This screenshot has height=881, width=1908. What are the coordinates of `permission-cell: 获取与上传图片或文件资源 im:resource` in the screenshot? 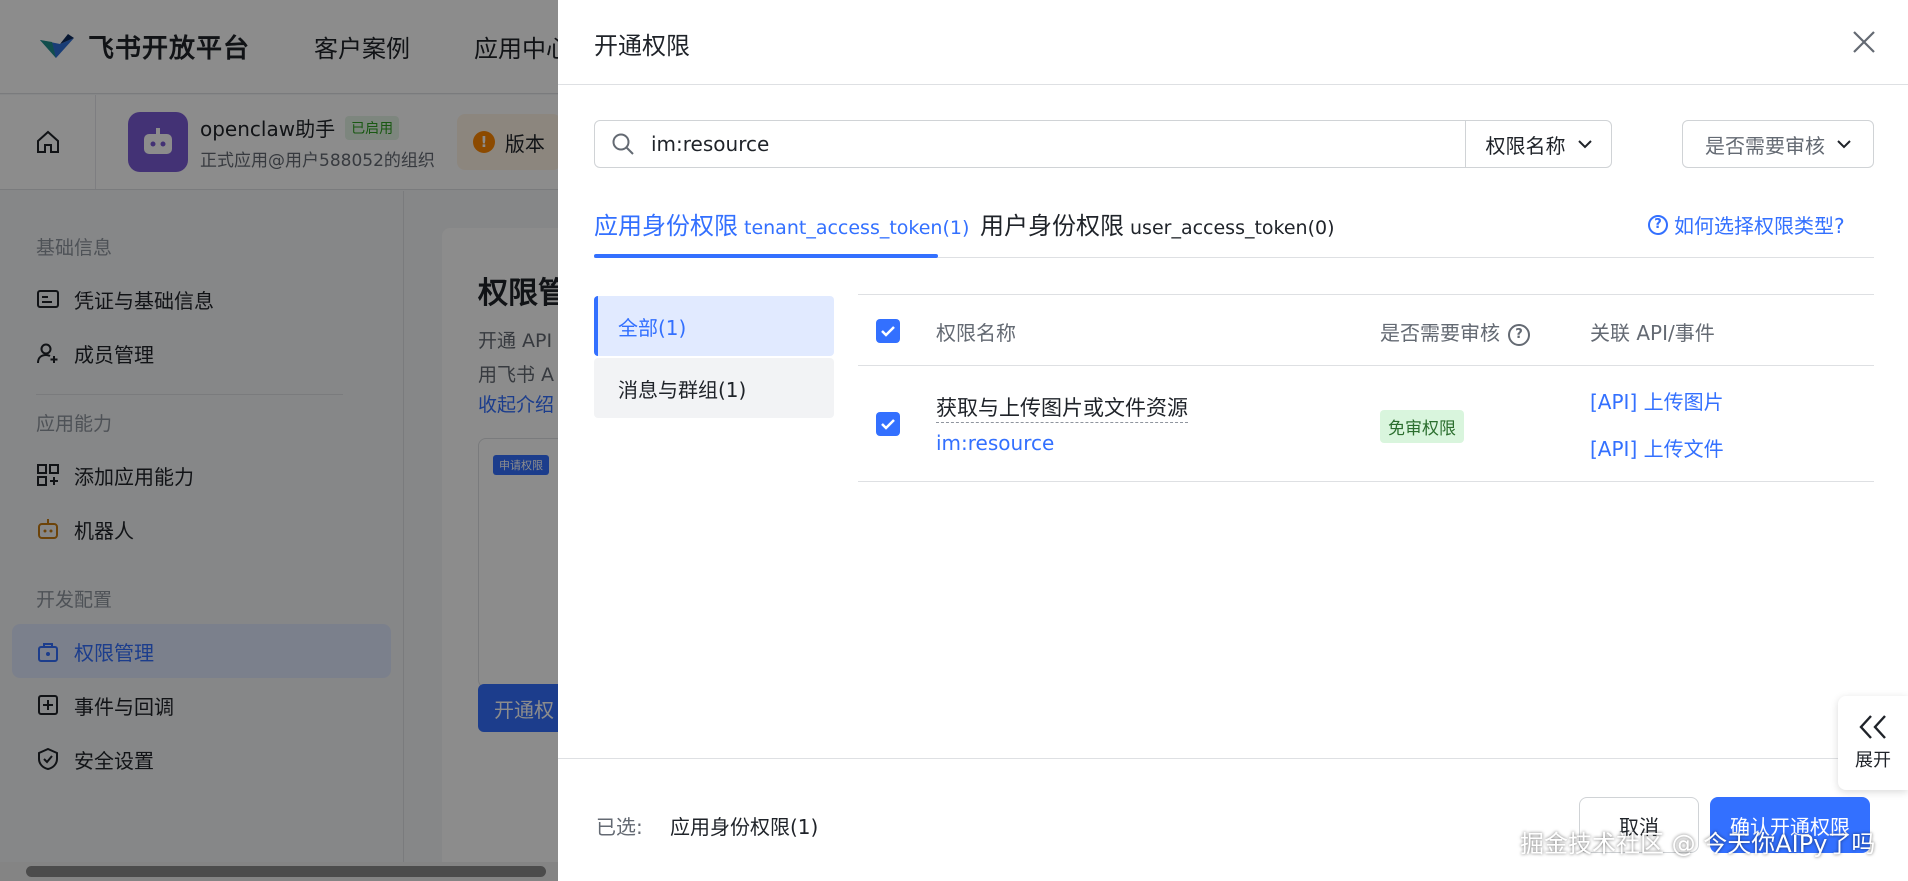 It's located at (1062, 423).